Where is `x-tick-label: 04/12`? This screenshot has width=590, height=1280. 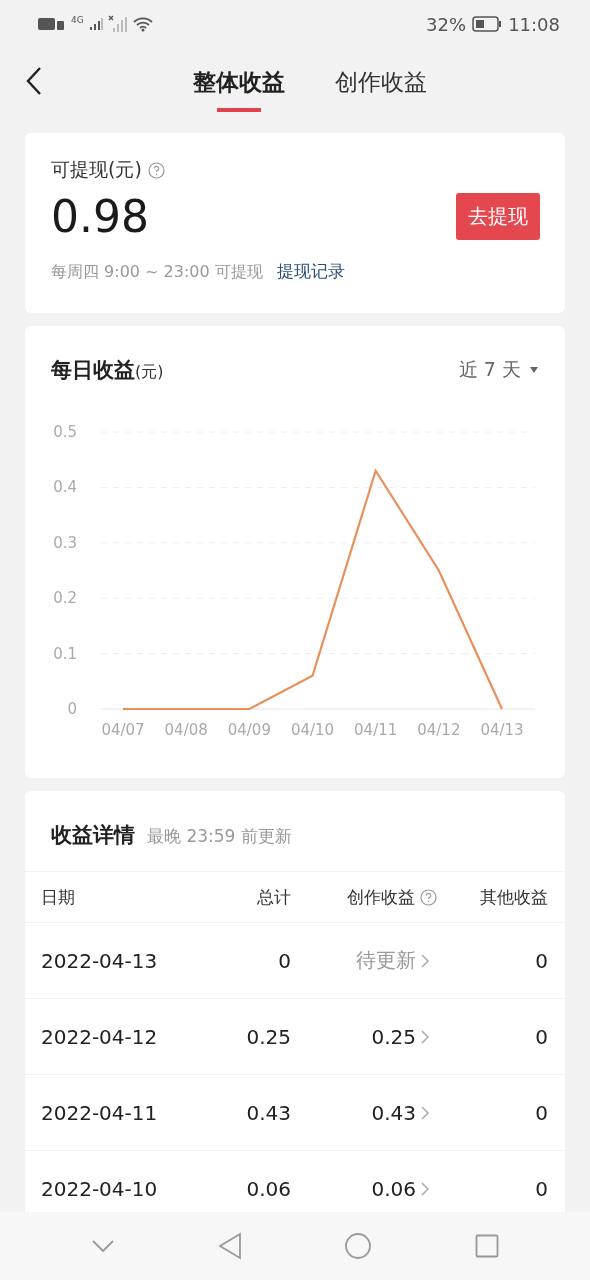 x-tick-label: 04/12 is located at coordinates (439, 730).